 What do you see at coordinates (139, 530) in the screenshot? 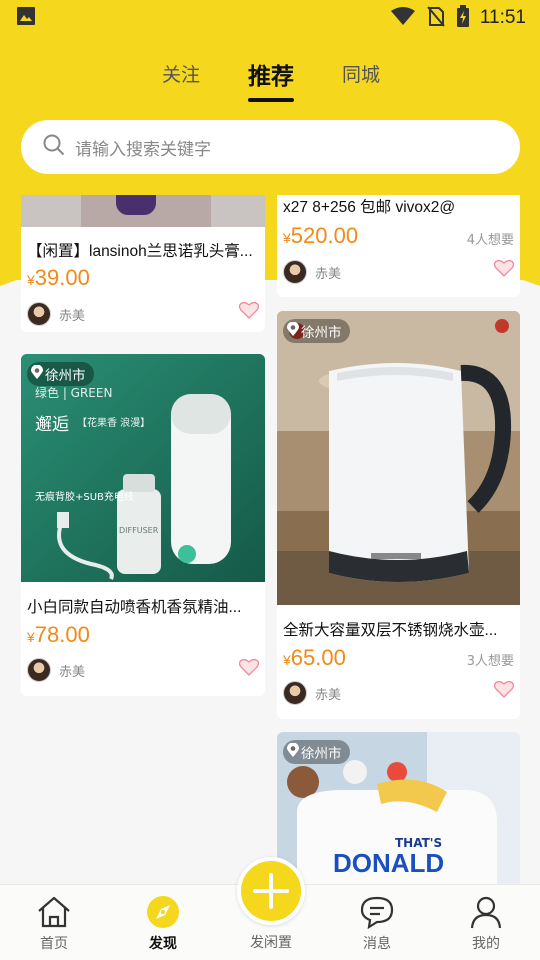
I see `image-product-text: DIFFUSER` at bounding box center [139, 530].